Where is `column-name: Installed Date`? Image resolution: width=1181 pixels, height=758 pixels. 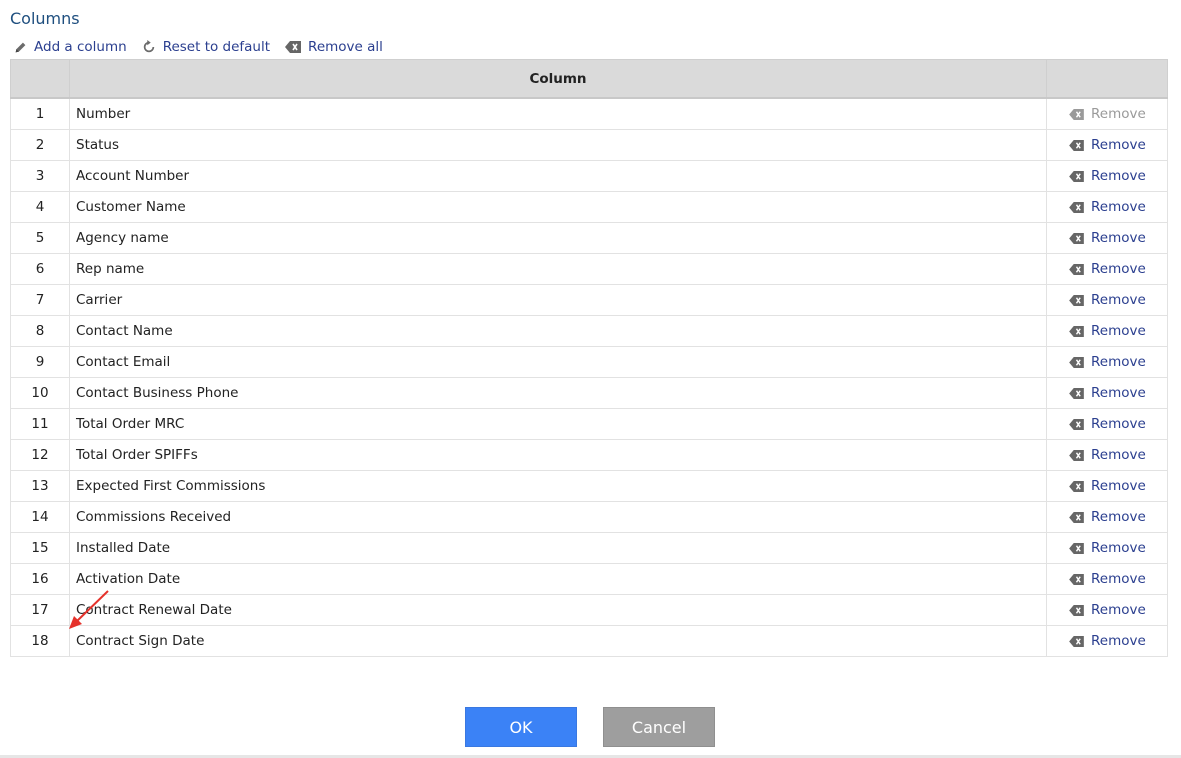
column-name: Installed Date is located at coordinates (558, 548).